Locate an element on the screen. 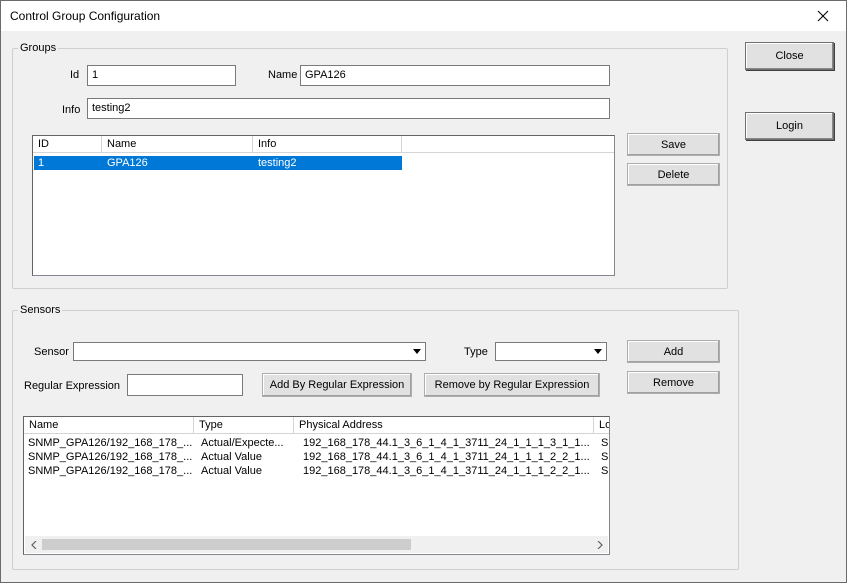 Image resolution: width=847 pixels, height=583 pixels. column-header-info: Info is located at coordinates (327, 144).